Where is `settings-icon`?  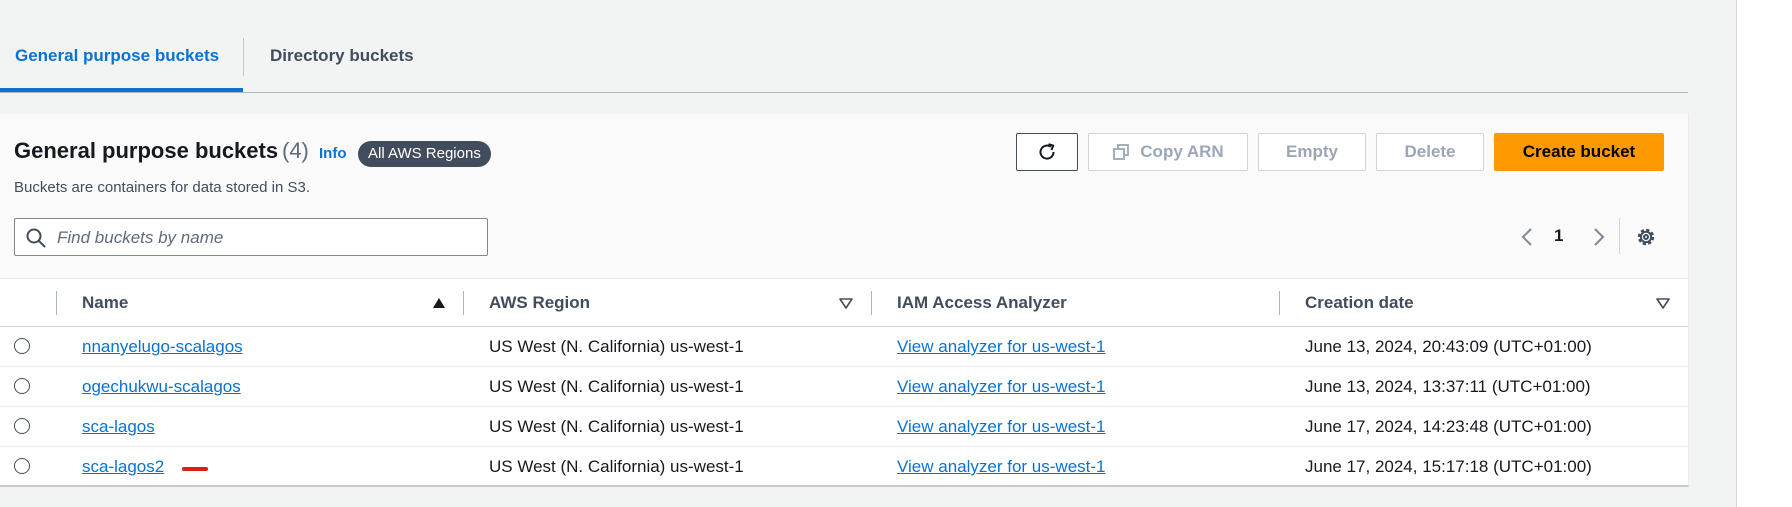
settings-icon is located at coordinates (1646, 237).